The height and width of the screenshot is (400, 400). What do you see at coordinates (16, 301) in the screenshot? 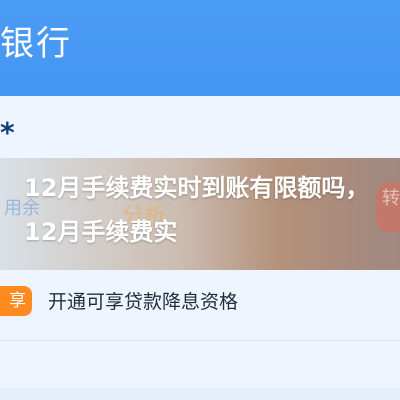
I see `benefit-badge: 享` at bounding box center [16, 301].